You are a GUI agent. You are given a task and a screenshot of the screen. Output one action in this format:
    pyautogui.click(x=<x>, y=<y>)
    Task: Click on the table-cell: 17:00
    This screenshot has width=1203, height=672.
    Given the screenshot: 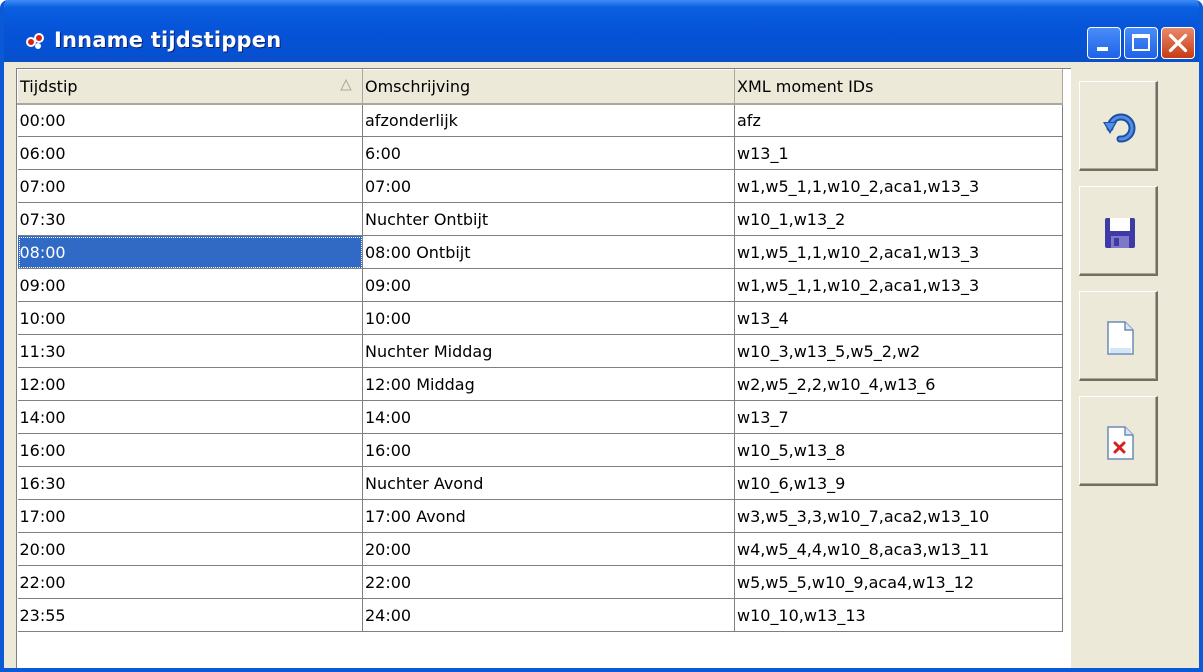 What is the action you would take?
    pyautogui.click(x=190, y=516)
    